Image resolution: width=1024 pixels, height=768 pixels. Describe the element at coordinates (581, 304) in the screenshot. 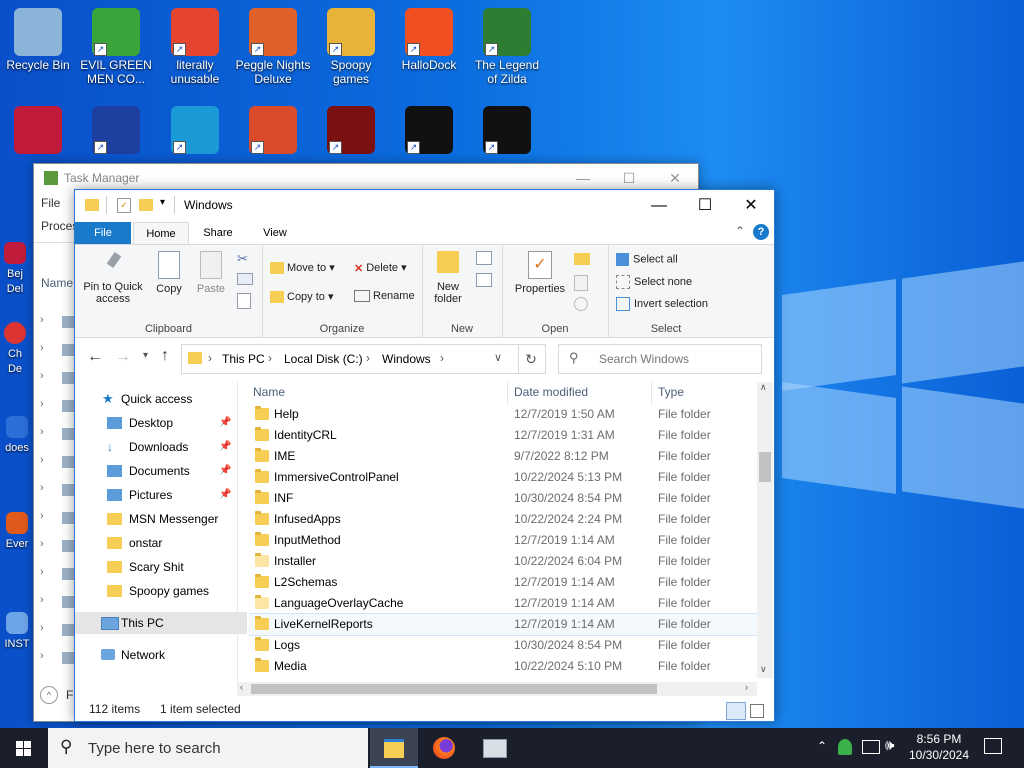

I see `history-icon` at that location.